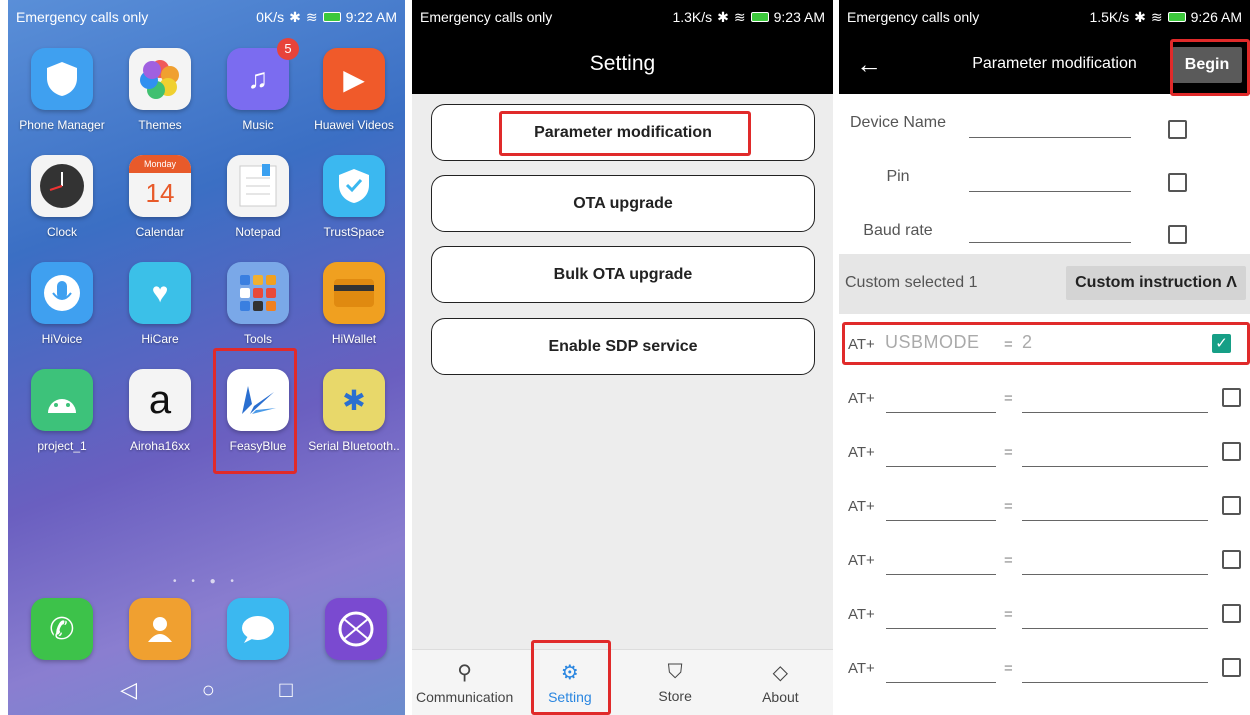 Image resolution: width=1250 pixels, height=715 pixels. I want to click on status-bar: Emergency calls only 1.5K/s ✱ ≋ 9:26 AM, so click(1044, 17).